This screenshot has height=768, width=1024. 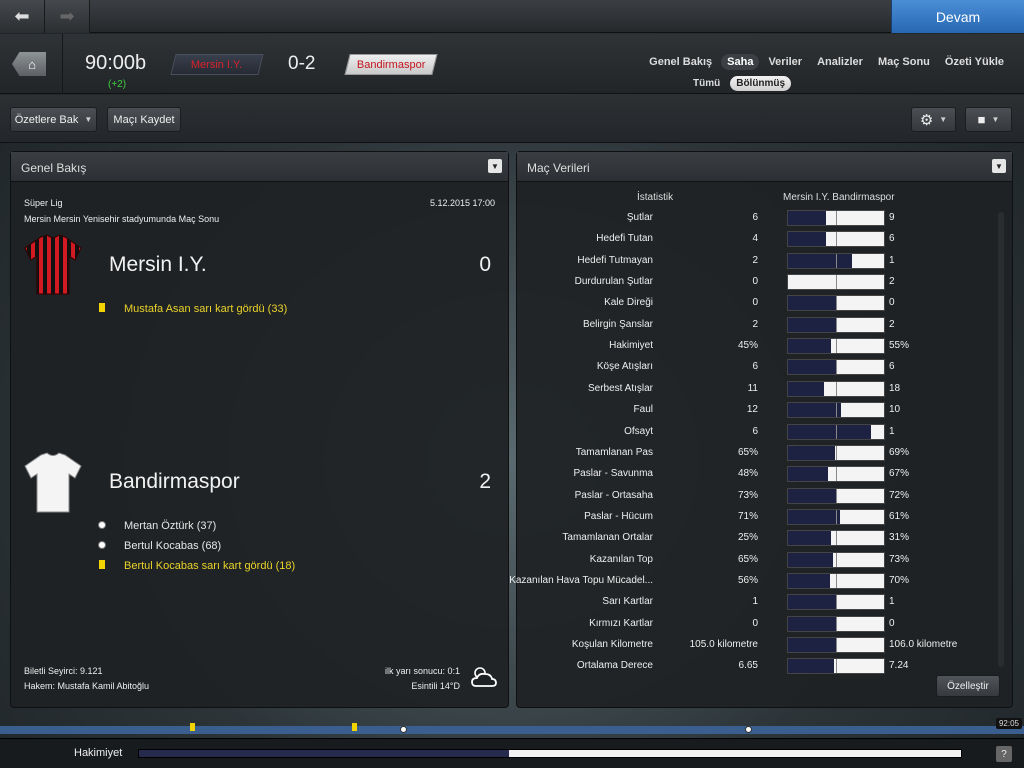 I want to click on stat-home-value: 12, so click(x=752, y=410).